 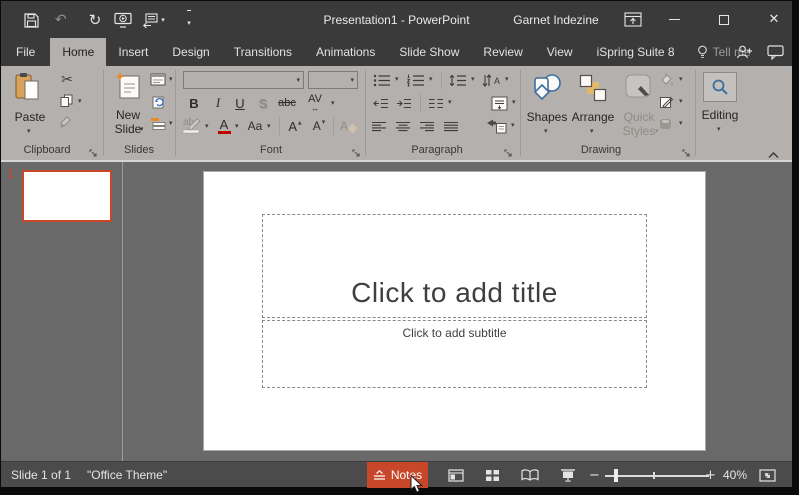 What do you see at coordinates (218, 103) in the screenshot?
I see `italic-button: I` at bounding box center [218, 103].